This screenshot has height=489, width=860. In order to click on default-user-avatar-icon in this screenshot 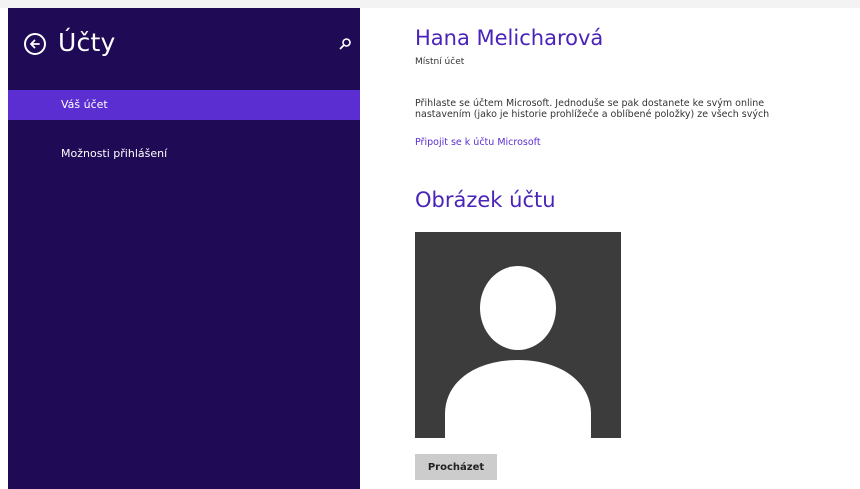, I will do `click(518, 352)`.